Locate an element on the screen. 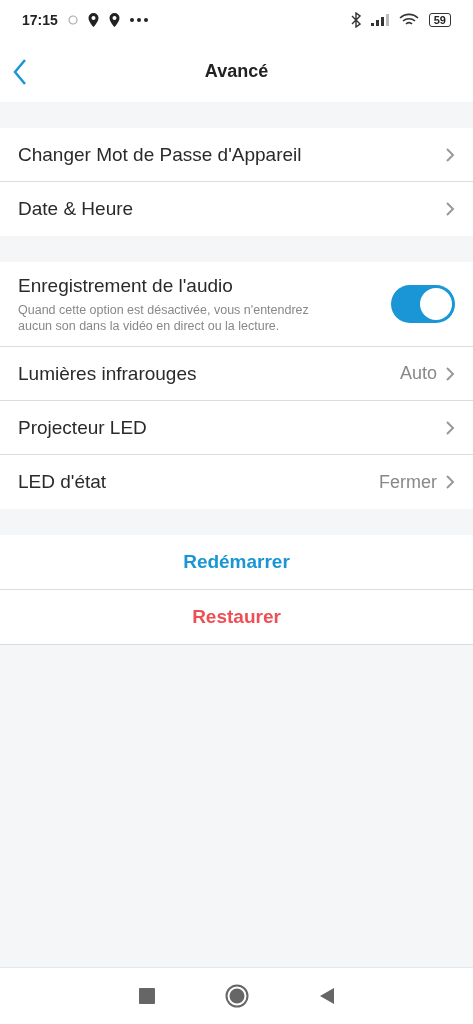 This screenshot has width=473, height=1024. setting-label: Date & Heure is located at coordinates (76, 209).